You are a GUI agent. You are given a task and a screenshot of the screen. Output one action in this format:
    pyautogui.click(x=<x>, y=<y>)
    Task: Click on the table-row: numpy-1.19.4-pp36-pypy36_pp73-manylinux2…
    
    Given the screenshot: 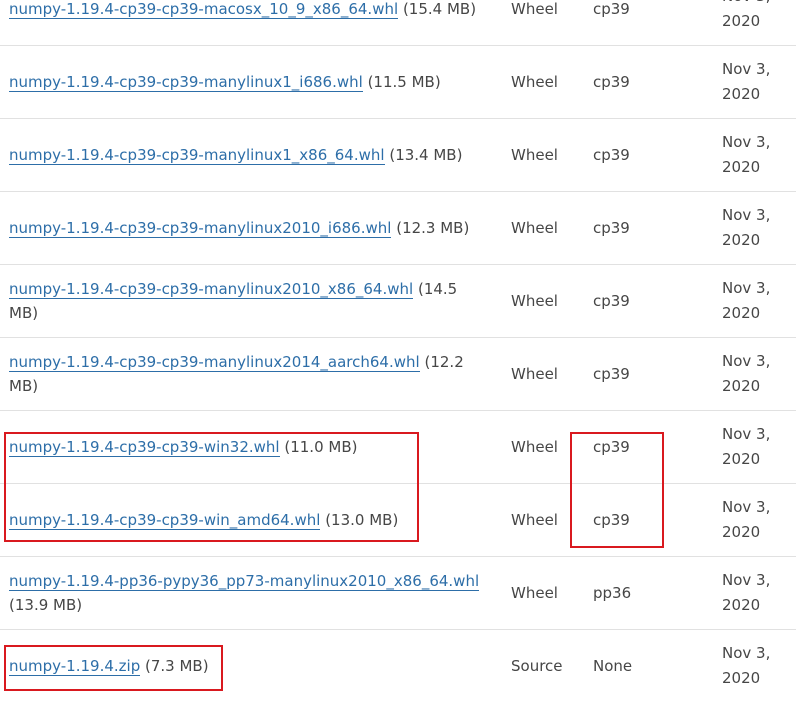 What is the action you would take?
    pyautogui.click(x=398, y=593)
    